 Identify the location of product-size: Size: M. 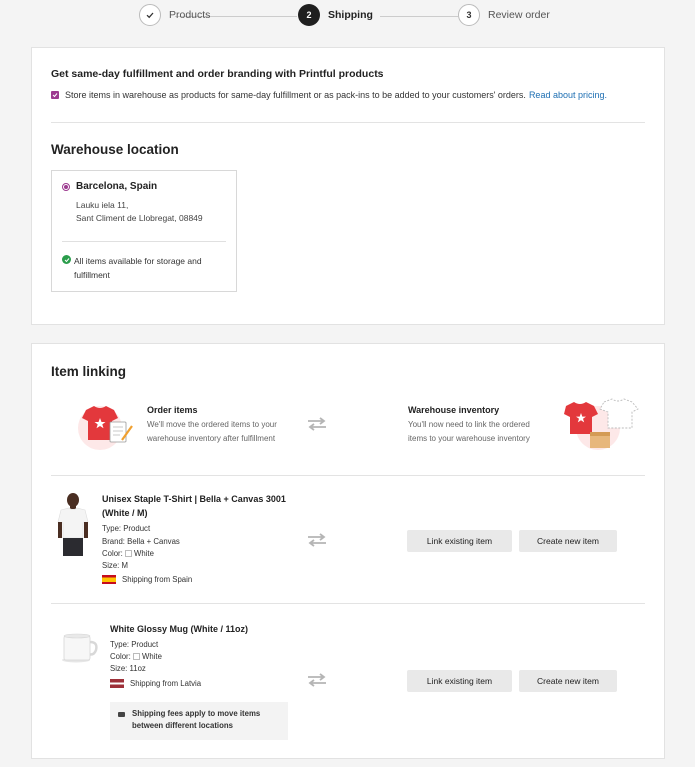
(115, 565).